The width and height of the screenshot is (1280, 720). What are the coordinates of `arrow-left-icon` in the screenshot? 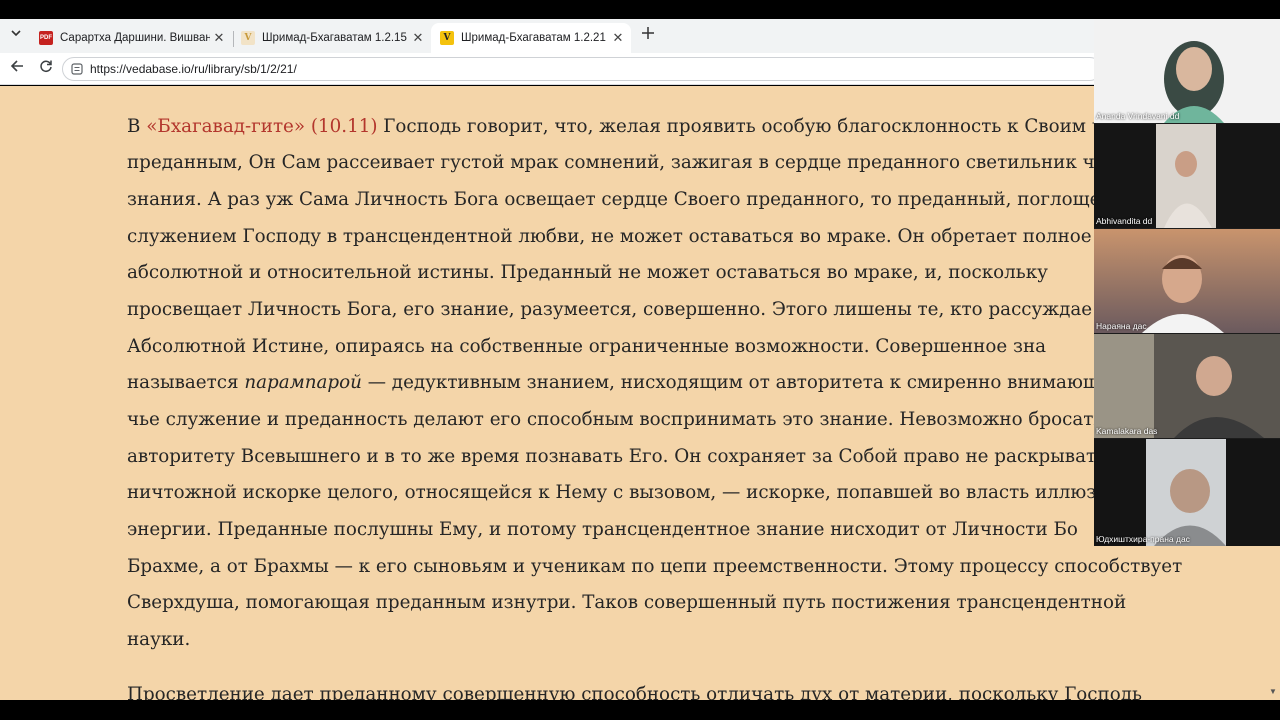 It's located at (16, 66).